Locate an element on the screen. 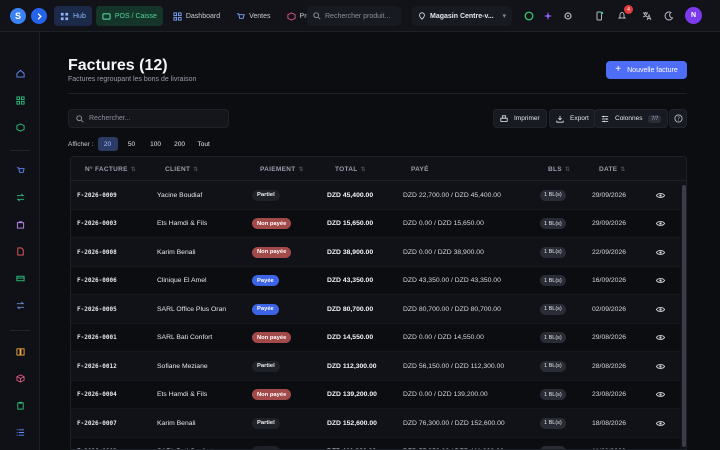  page-size-option: 100 is located at coordinates (156, 144).